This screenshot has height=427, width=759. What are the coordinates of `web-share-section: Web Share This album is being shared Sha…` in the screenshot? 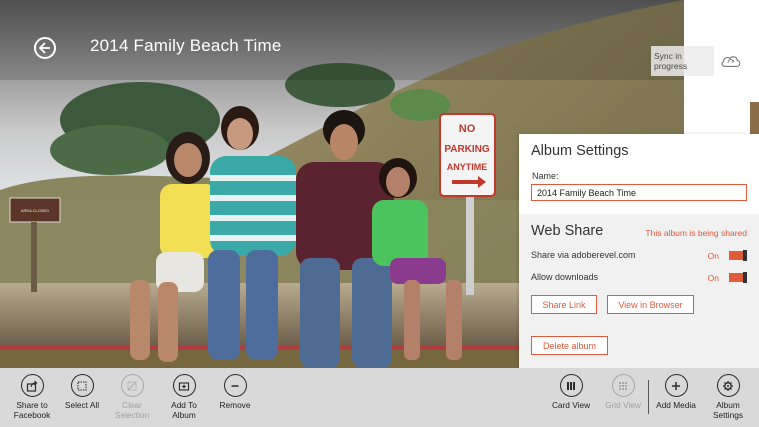 It's located at (639, 291).